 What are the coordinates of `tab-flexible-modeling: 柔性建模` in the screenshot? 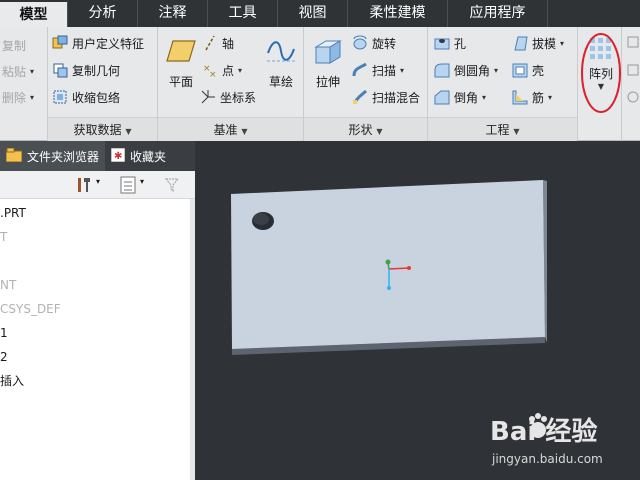 It's located at (398, 13).